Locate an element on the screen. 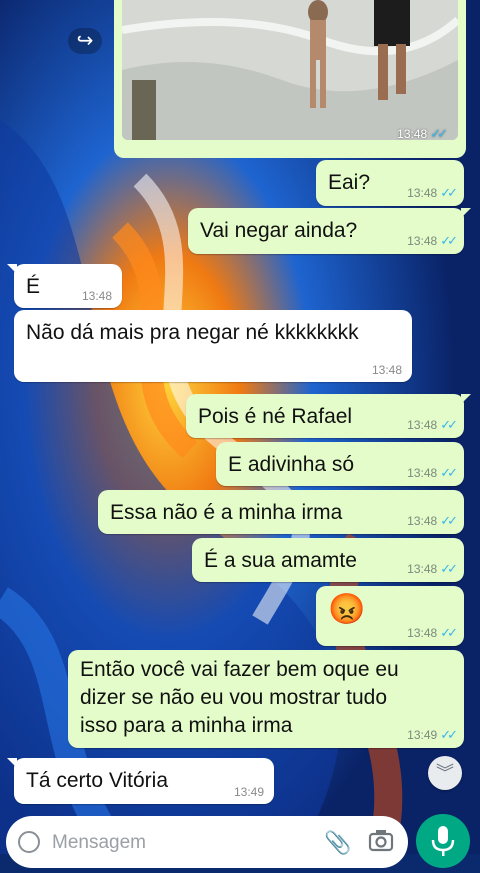 The height and width of the screenshot is (873, 480). message-text: Vai negar ainda? is located at coordinates (279, 230).